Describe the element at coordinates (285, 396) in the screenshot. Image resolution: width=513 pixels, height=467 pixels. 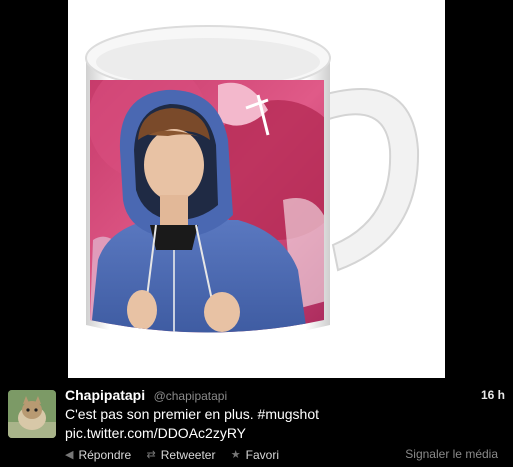
I see `tweet-header: Chapipatapi @chapipatapi 16 h` at that location.